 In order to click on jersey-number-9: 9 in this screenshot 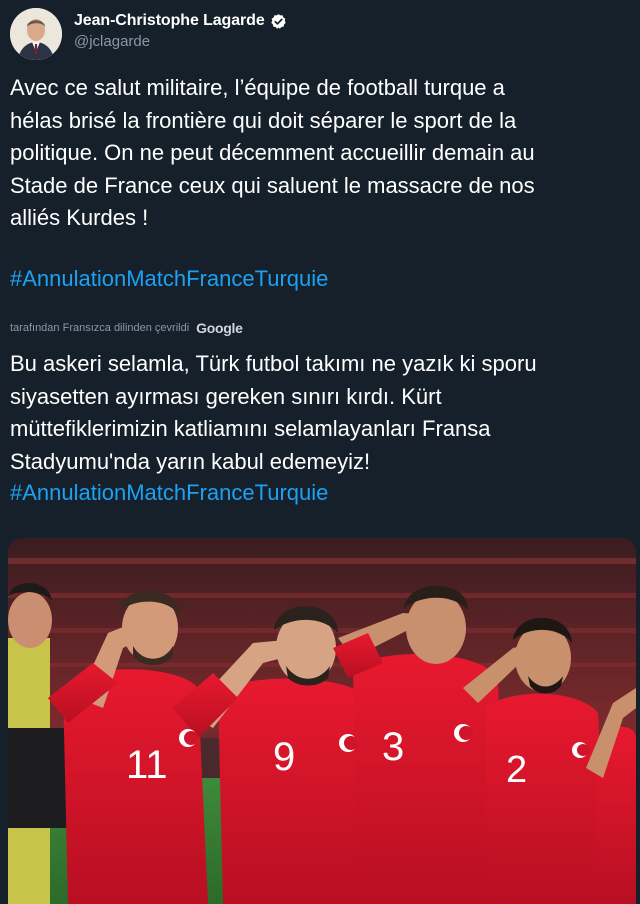, I will do `click(284, 757)`.